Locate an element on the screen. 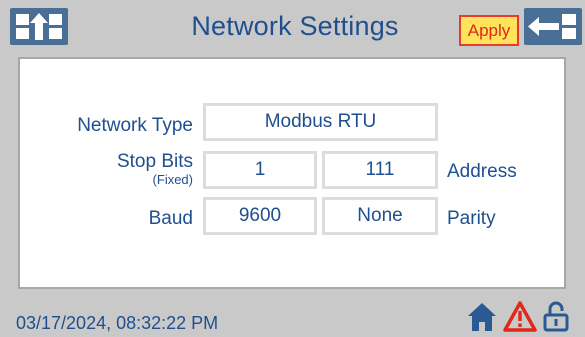  network-type-label: Network Type is located at coordinates (135, 125).